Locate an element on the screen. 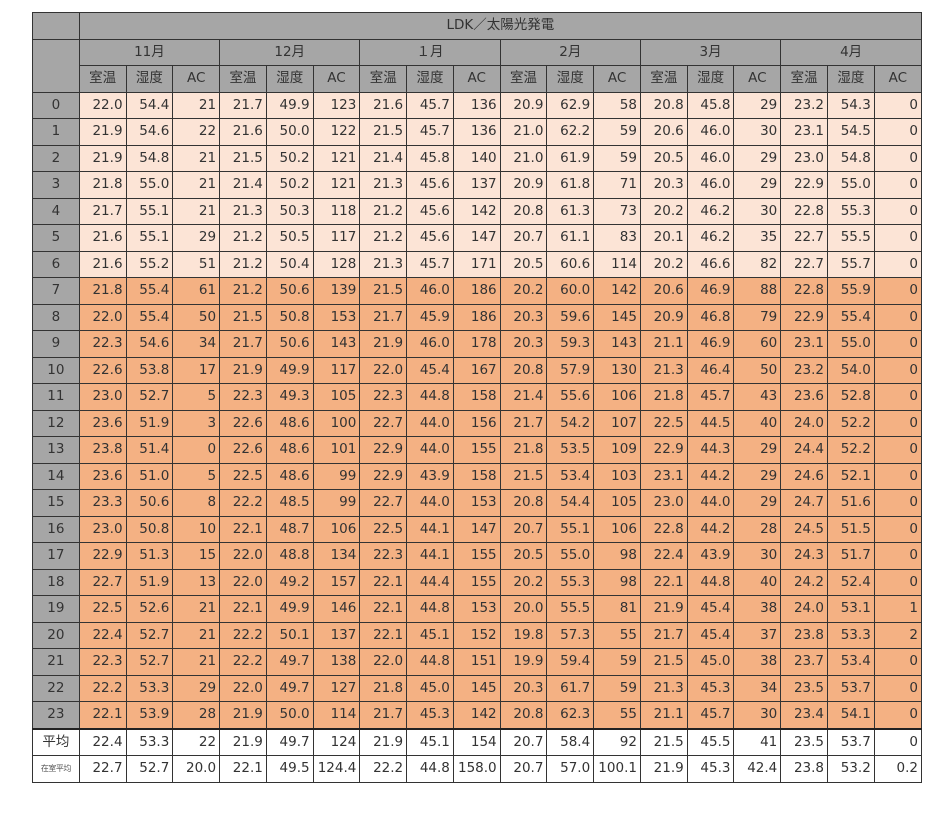 This screenshot has width=952, height=820. table-cell: 21.3 is located at coordinates (663, 688).